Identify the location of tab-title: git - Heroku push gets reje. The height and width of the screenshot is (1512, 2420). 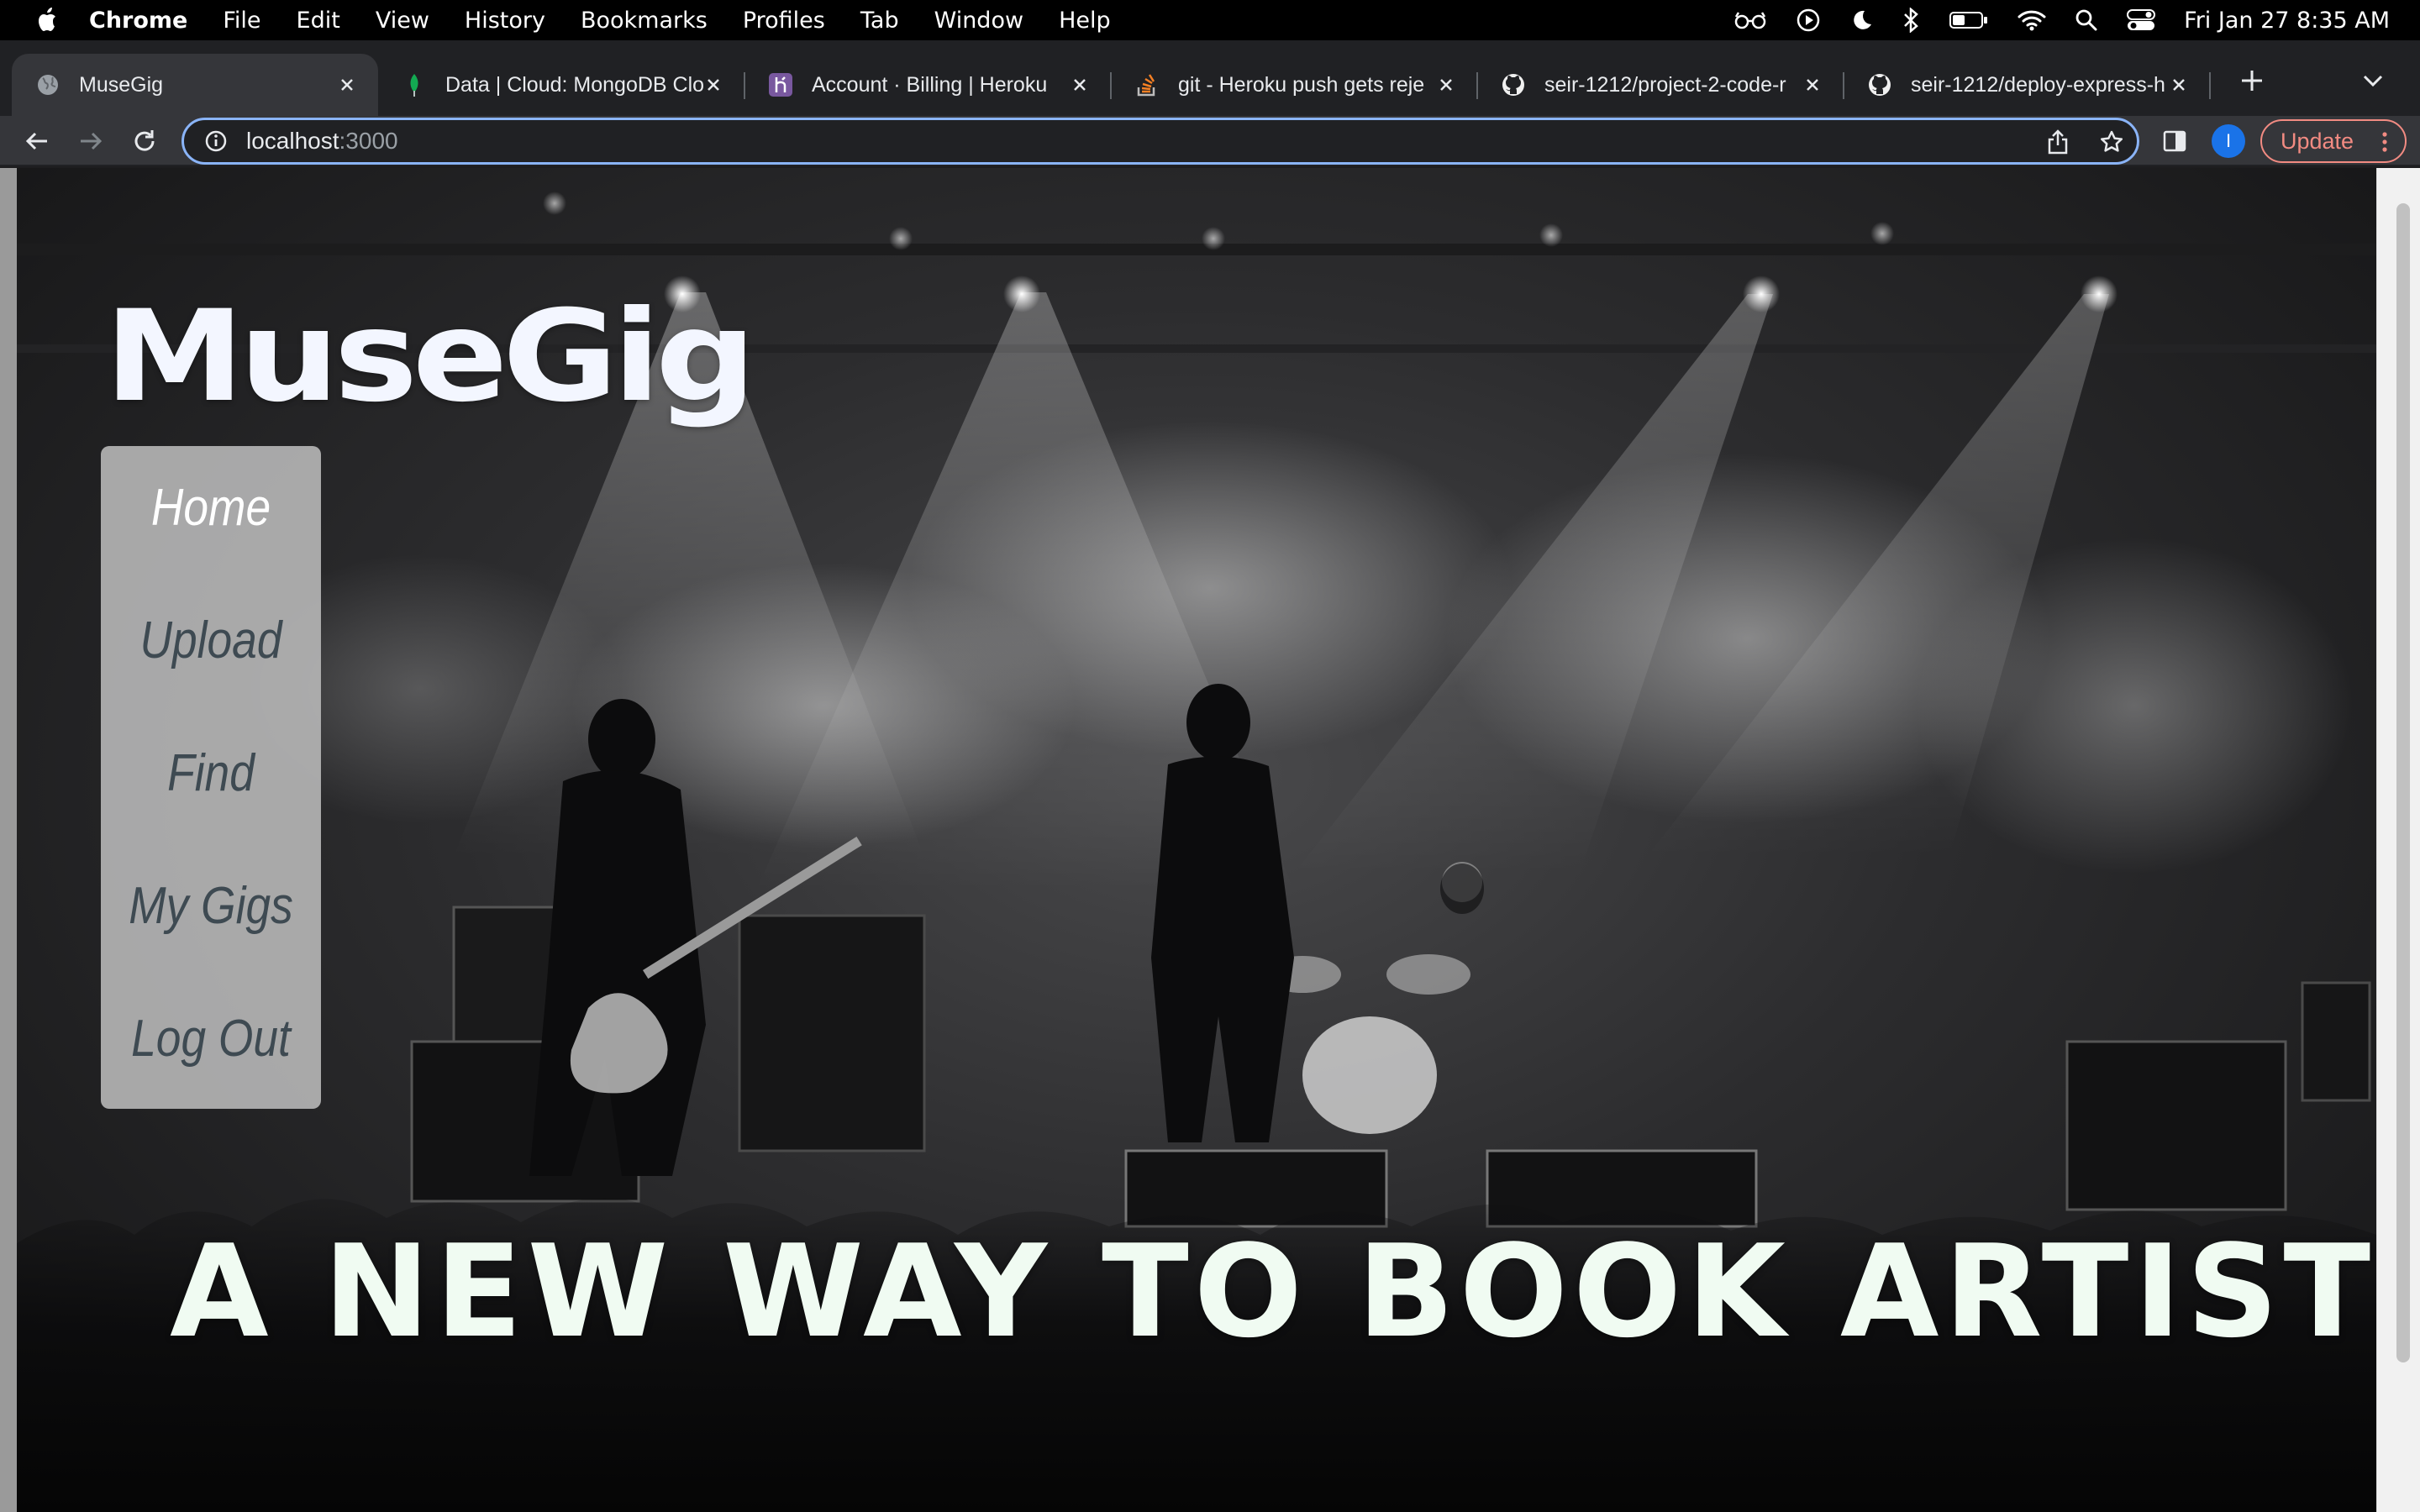
(1301, 84).